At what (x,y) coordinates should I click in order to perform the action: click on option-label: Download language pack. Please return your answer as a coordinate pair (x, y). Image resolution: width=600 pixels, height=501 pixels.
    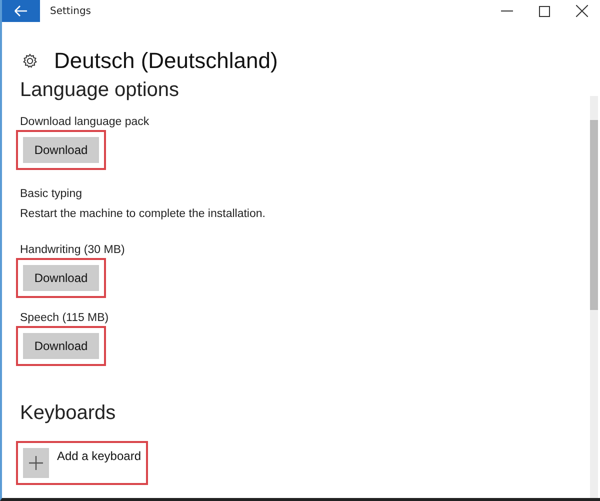
    Looking at the image, I should click on (85, 122).